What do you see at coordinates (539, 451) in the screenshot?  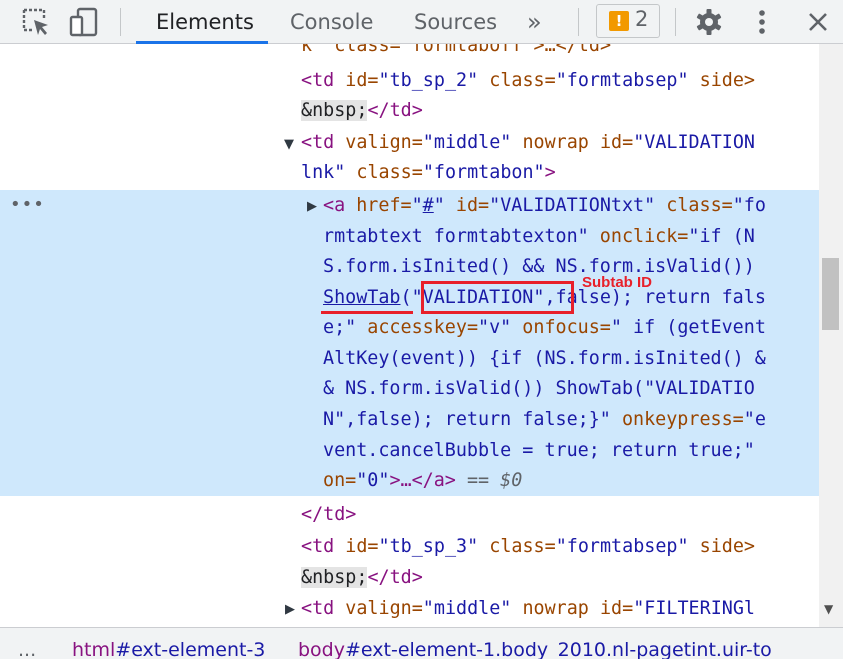 I see `dom-line-selected: vent.cancelBubble = true; return true;"` at bounding box center [539, 451].